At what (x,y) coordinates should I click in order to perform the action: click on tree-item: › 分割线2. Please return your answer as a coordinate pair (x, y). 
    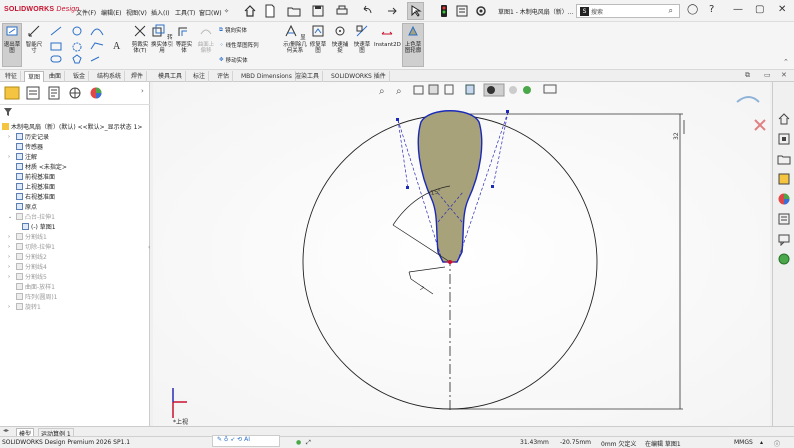
    Looking at the image, I should click on (27, 256).